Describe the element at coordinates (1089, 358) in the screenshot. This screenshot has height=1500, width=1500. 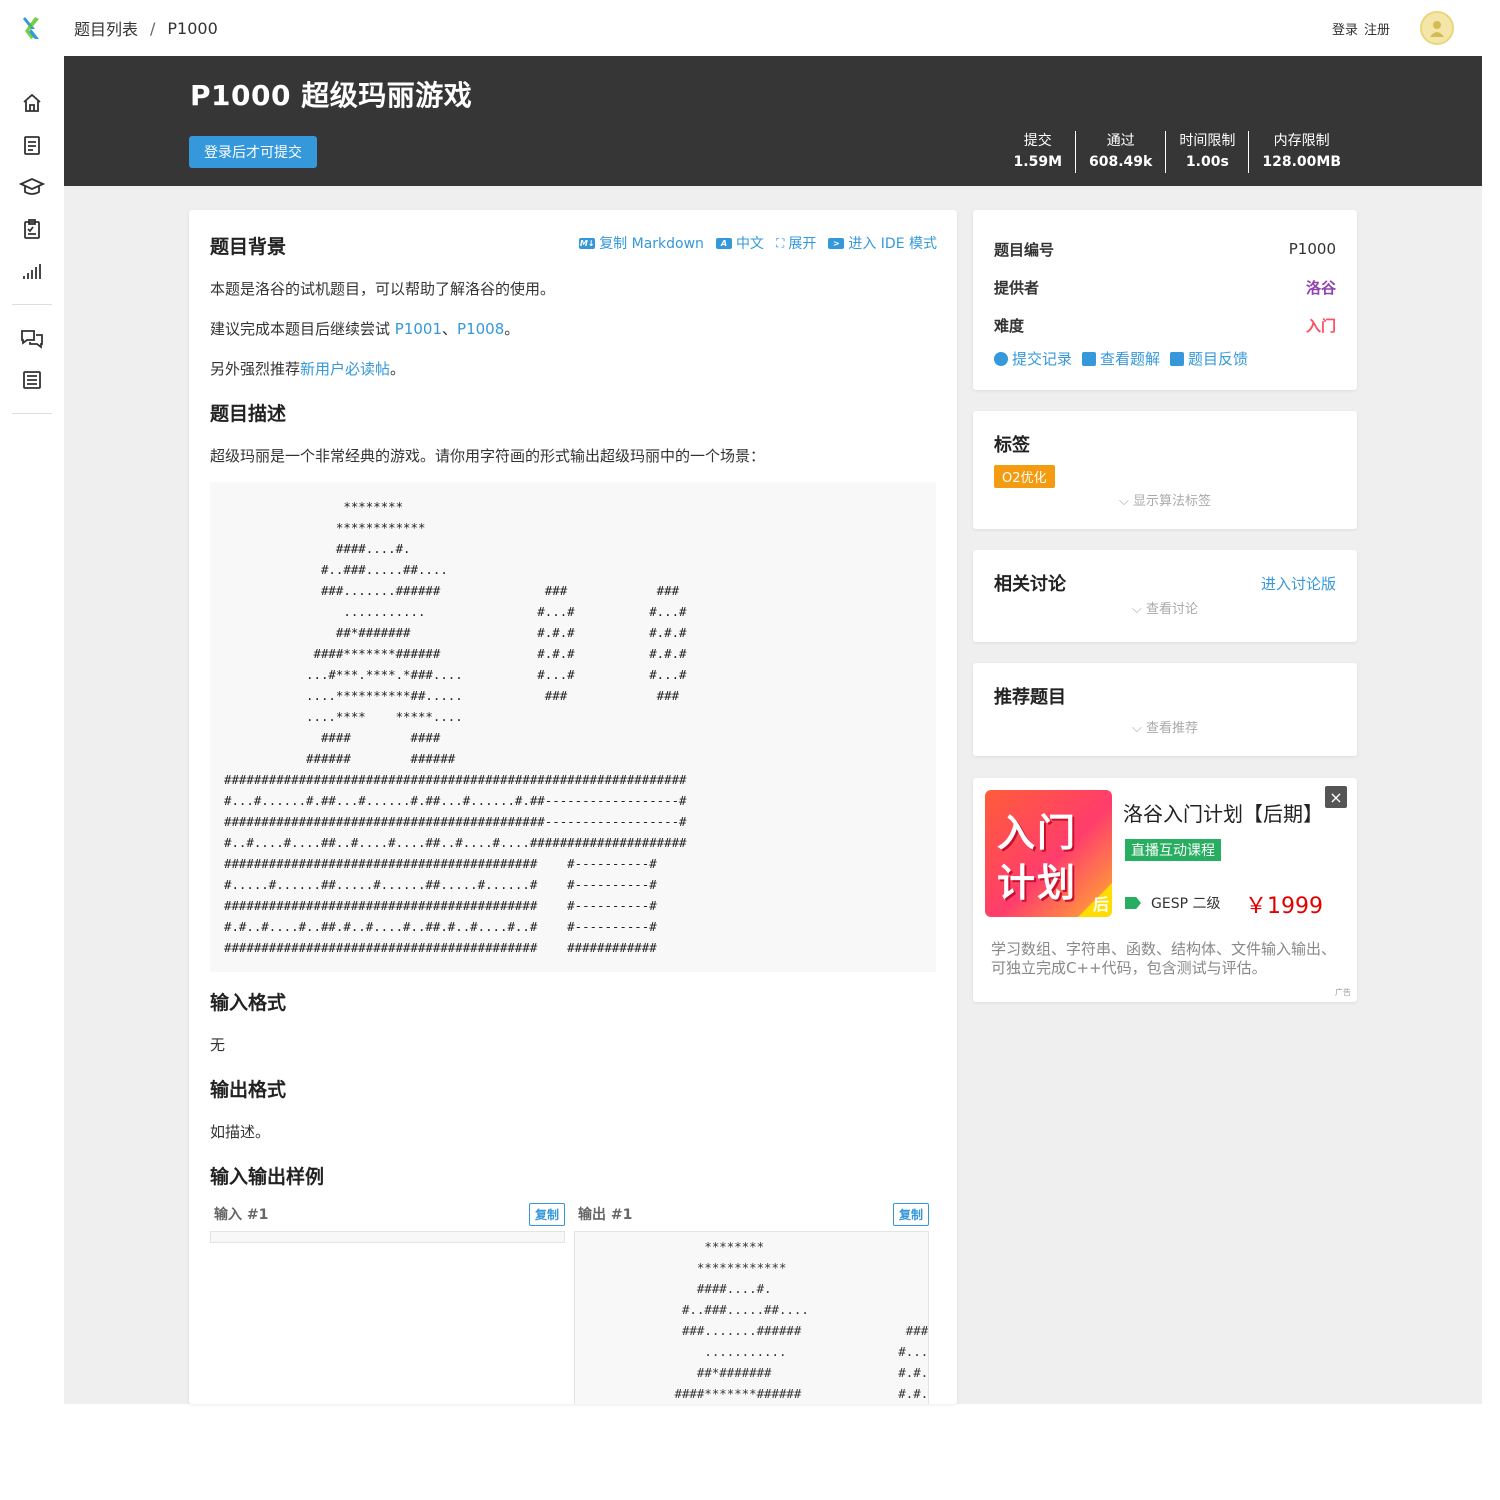
I see `book-icon` at that location.